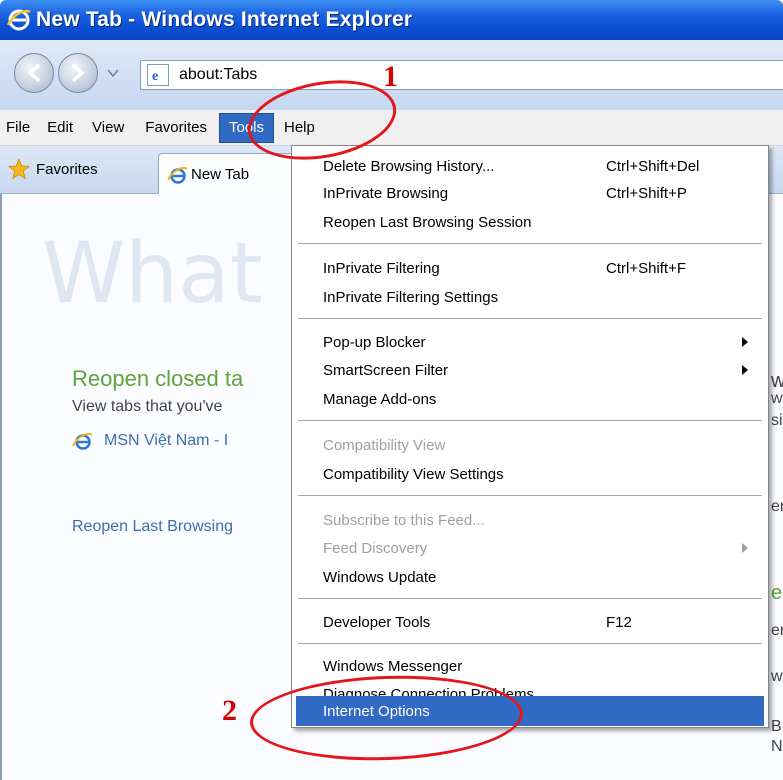 The image size is (783, 780). I want to click on right-fragment: si, so click(777, 420).